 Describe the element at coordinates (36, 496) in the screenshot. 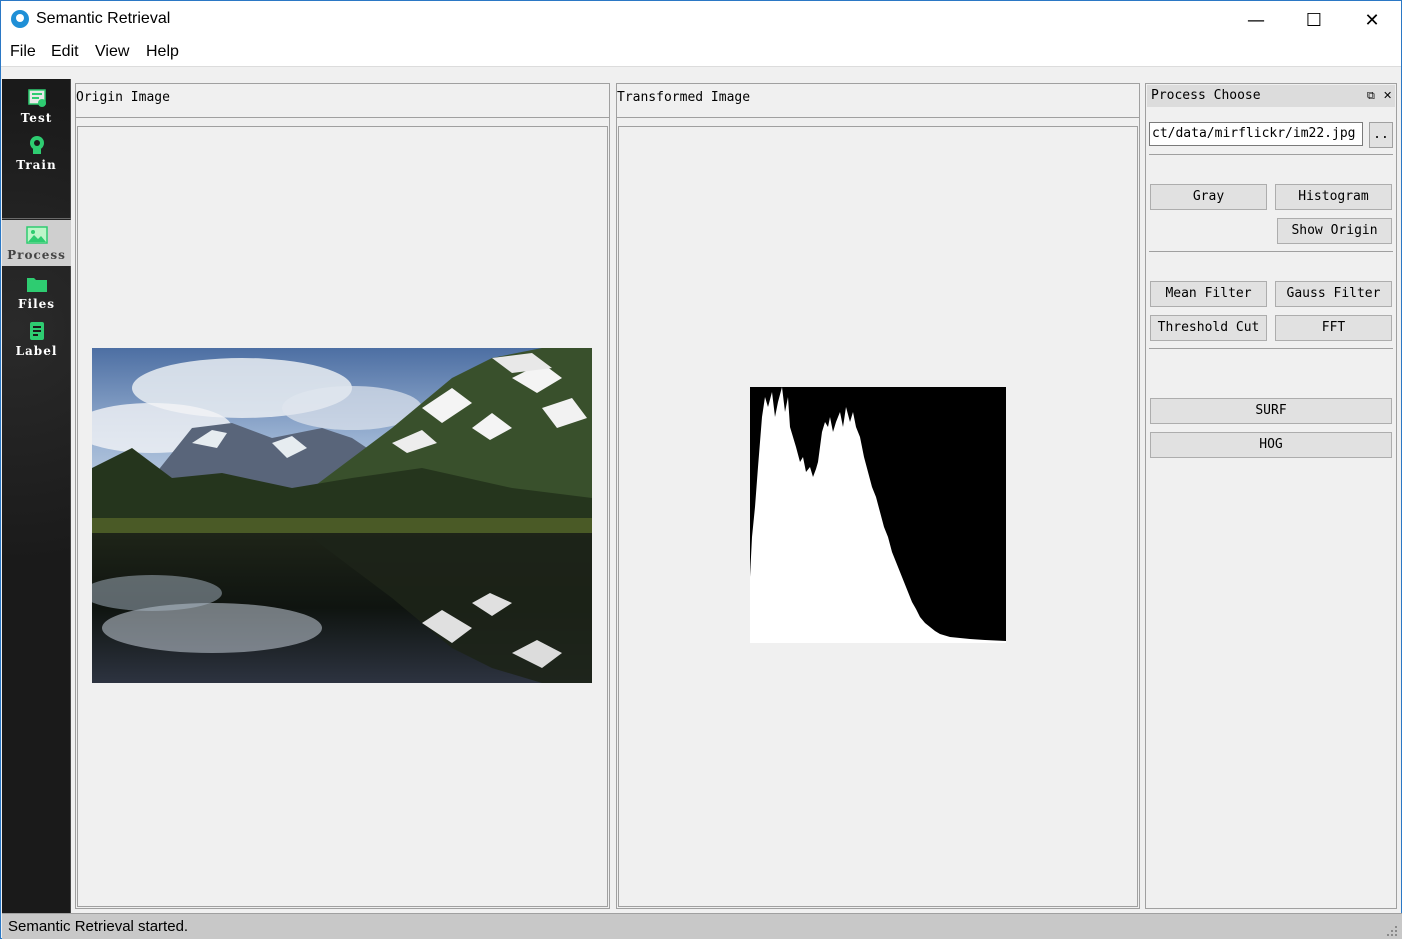

I see `sidebar: Test Train Process Files Label` at that location.